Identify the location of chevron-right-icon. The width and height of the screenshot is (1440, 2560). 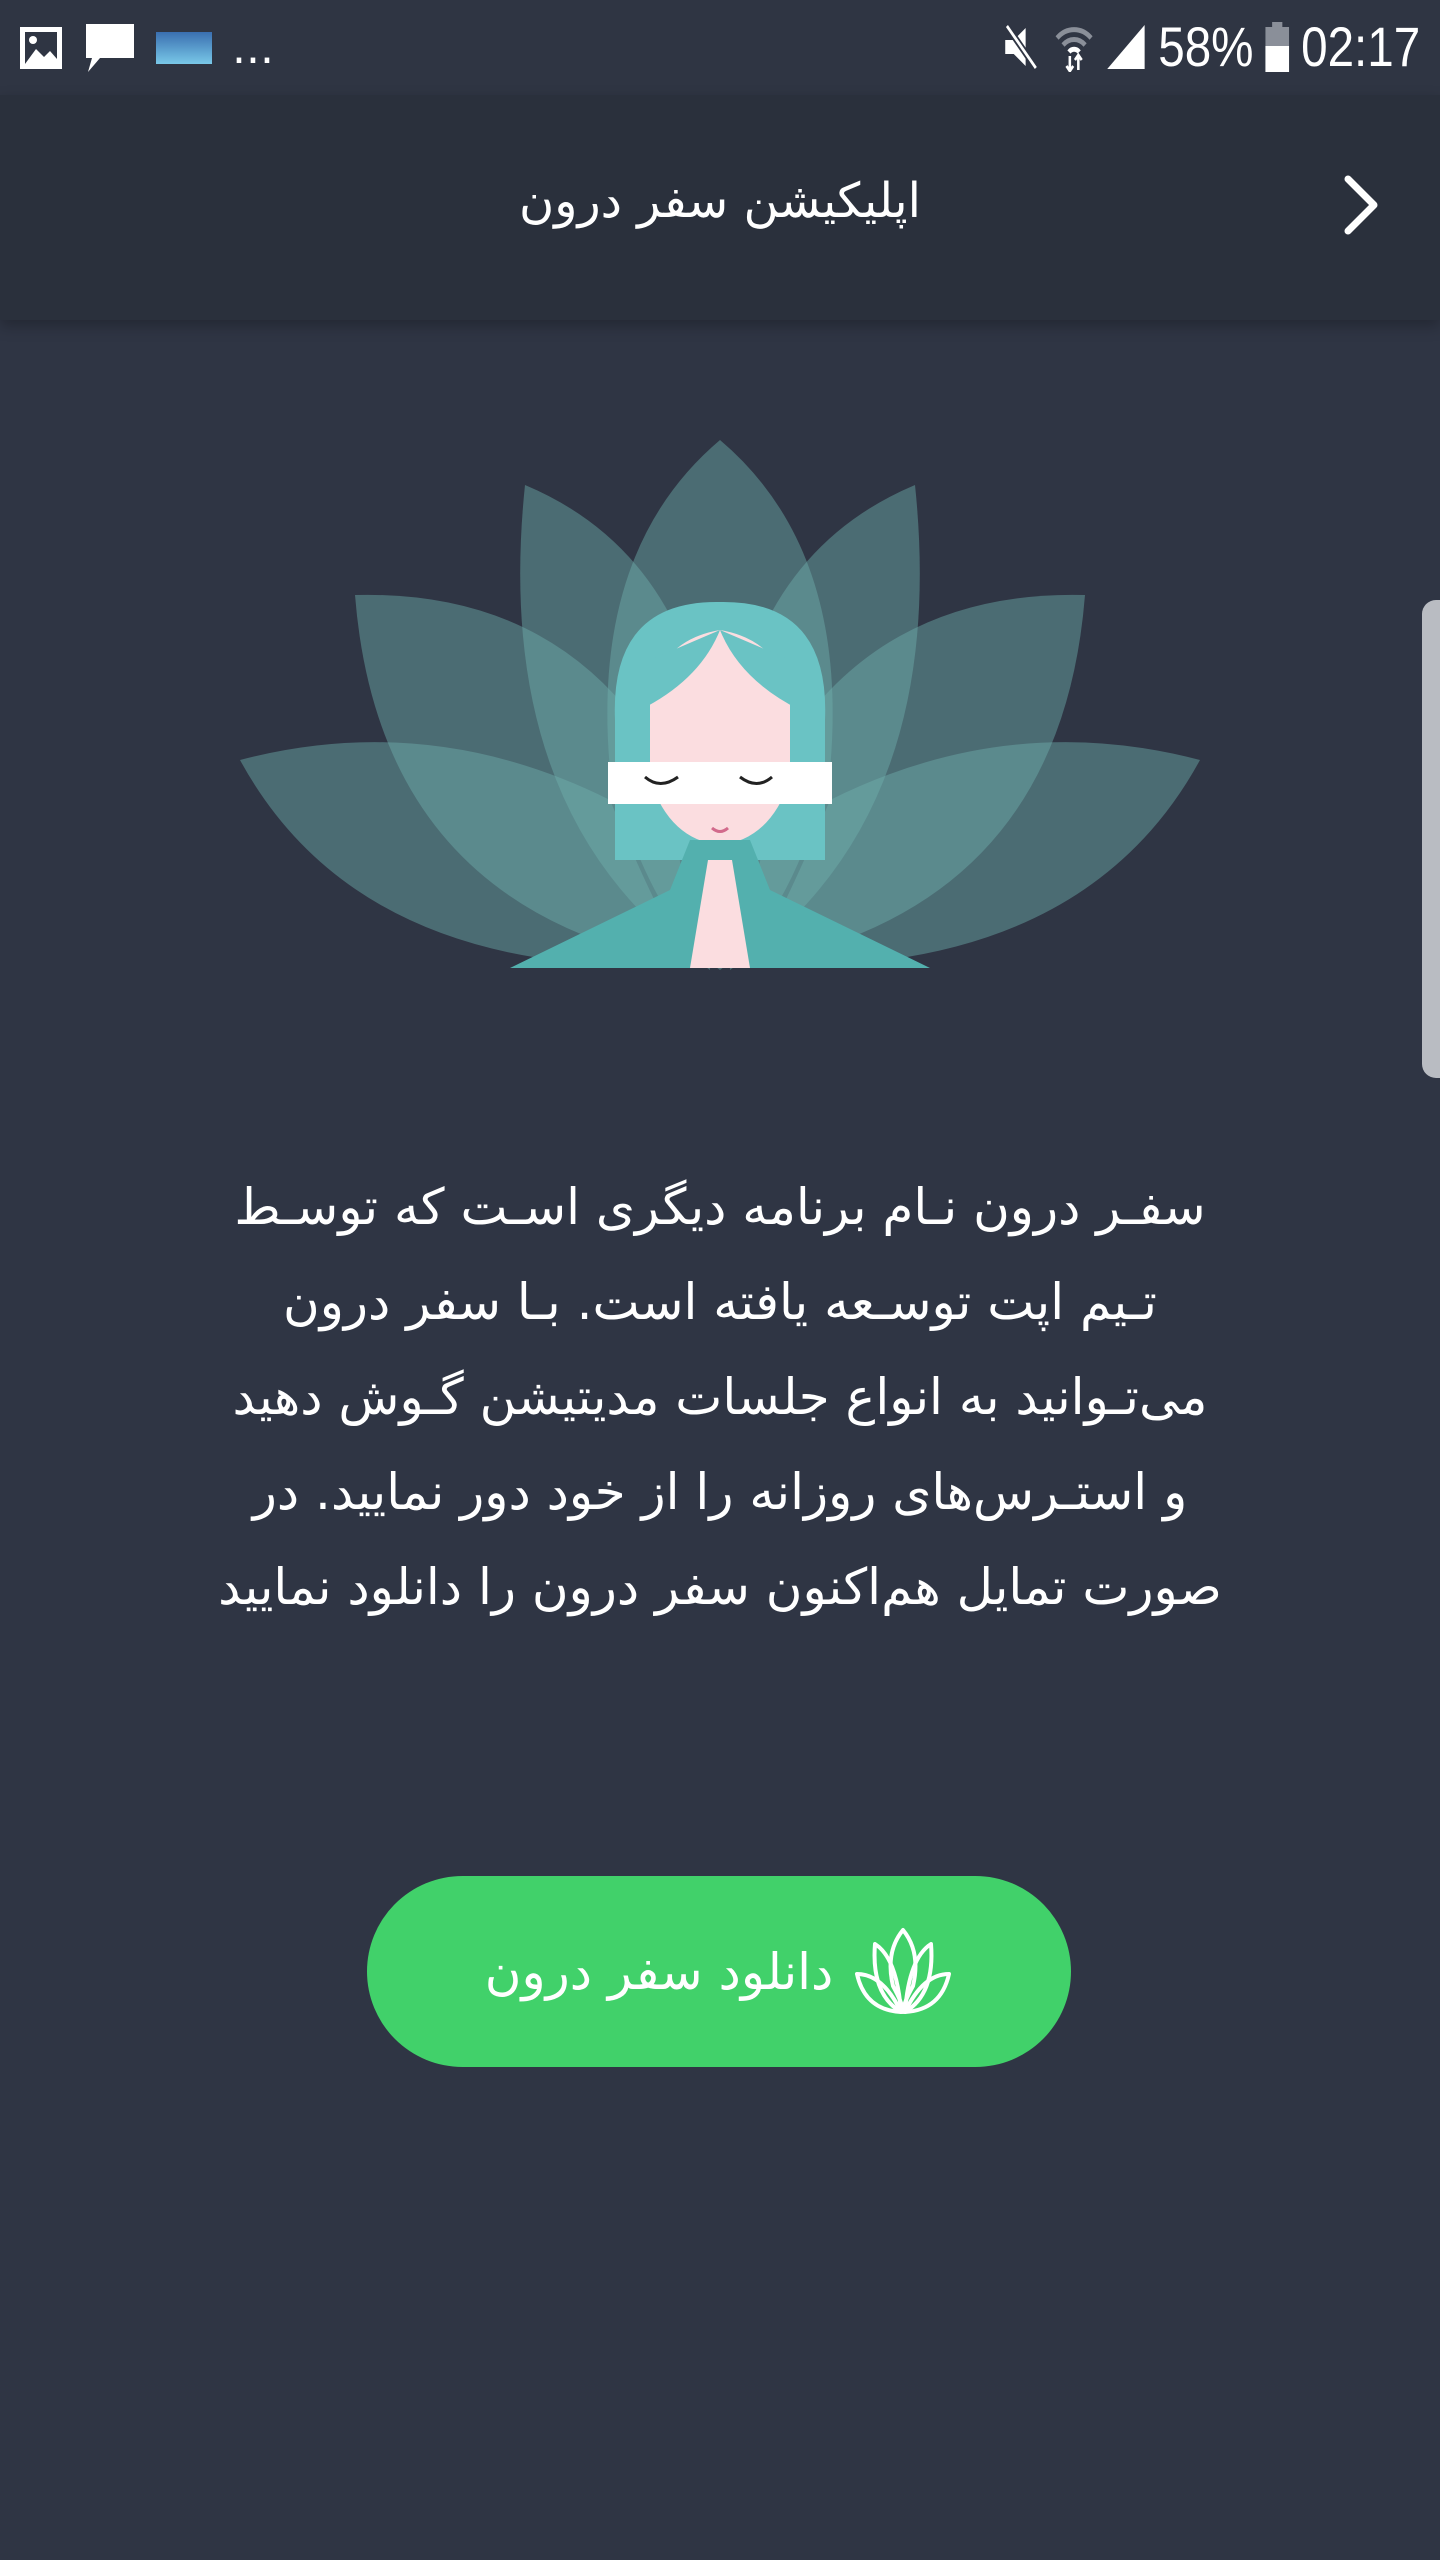
(1360, 205).